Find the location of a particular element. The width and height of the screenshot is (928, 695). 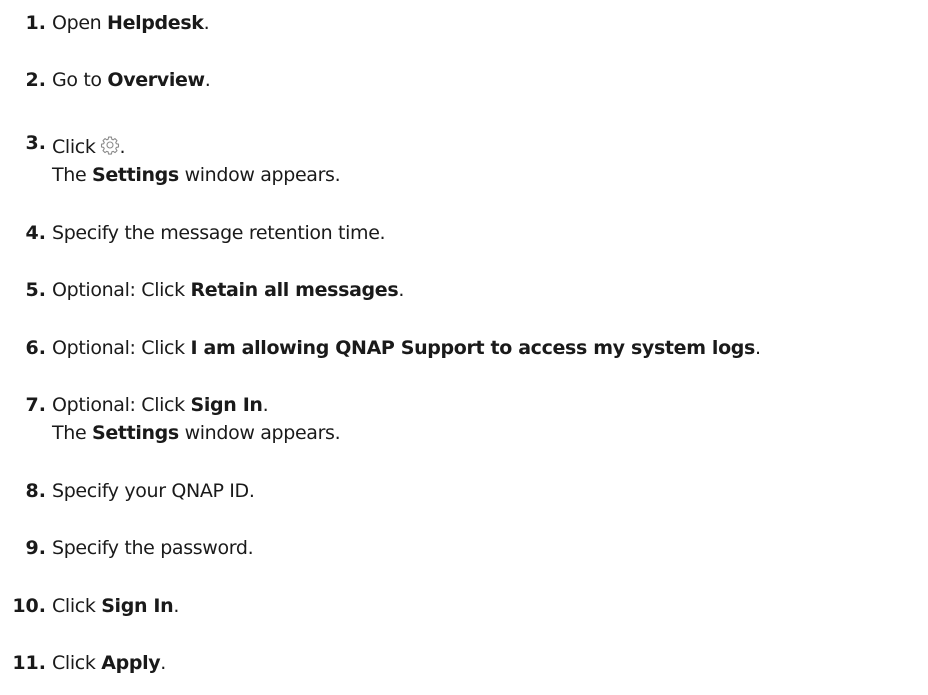

gear-icon is located at coordinates (109, 145).